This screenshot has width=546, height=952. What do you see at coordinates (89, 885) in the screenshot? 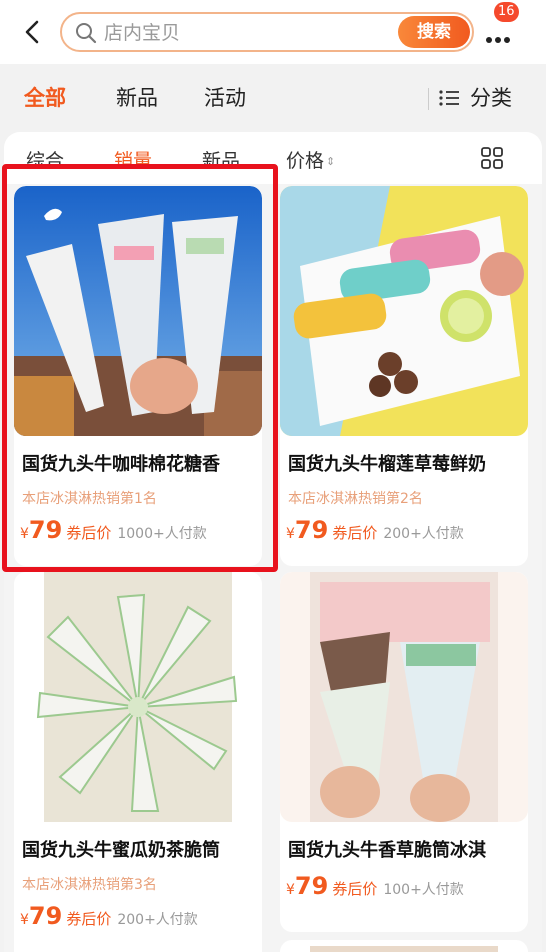
I see `rank-label: 本店冰淇淋热销第3名` at bounding box center [89, 885].